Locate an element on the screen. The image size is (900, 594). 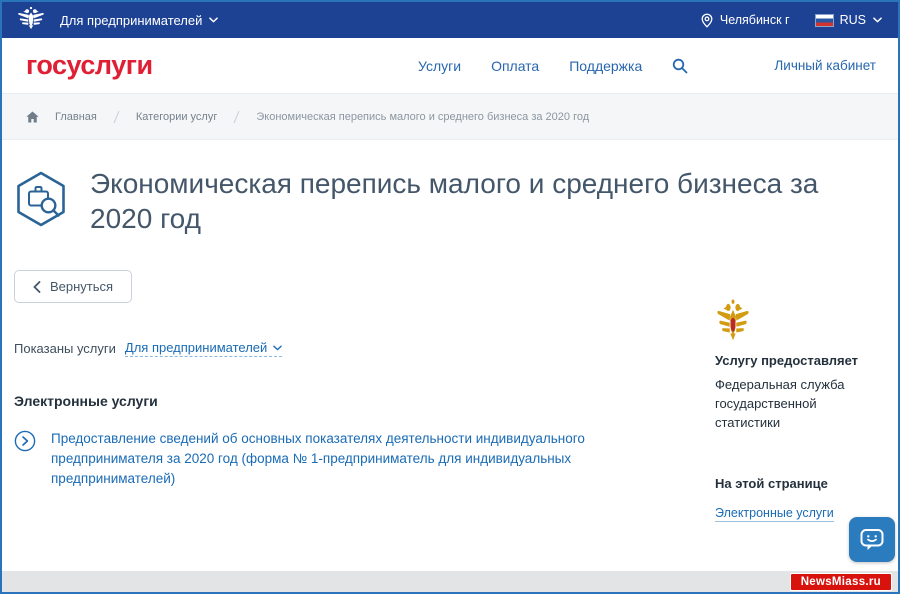
audience-label: Для предпринимателей is located at coordinates (131, 20).